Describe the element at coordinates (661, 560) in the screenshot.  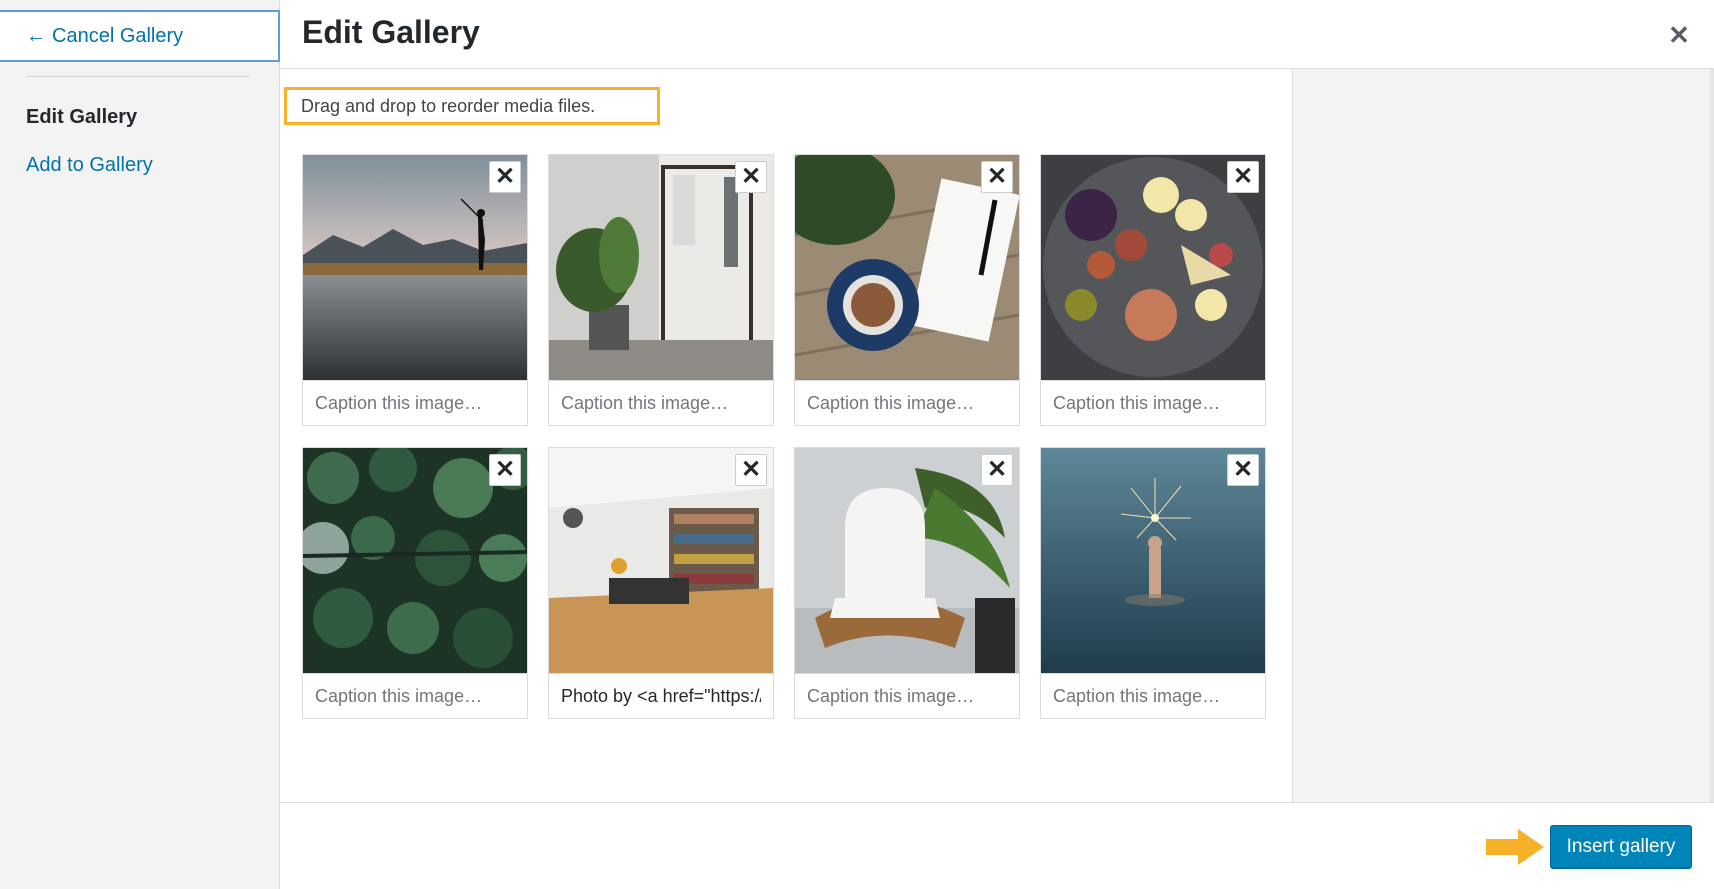
I see `thumbnail-living-room: ✕` at that location.